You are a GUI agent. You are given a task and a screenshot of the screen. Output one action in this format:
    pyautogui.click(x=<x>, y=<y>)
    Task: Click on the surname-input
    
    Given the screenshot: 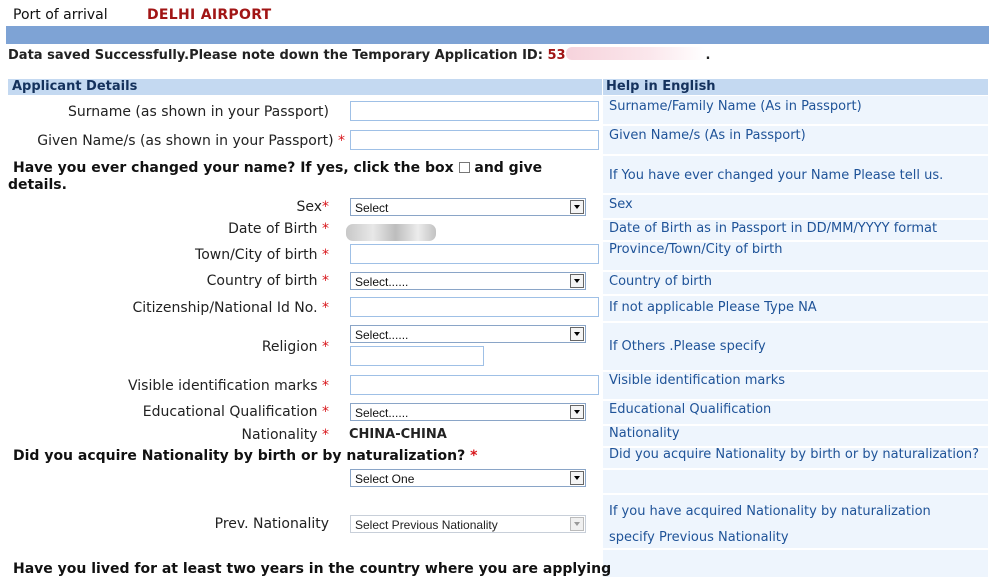 What is the action you would take?
    pyautogui.click(x=474, y=111)
    